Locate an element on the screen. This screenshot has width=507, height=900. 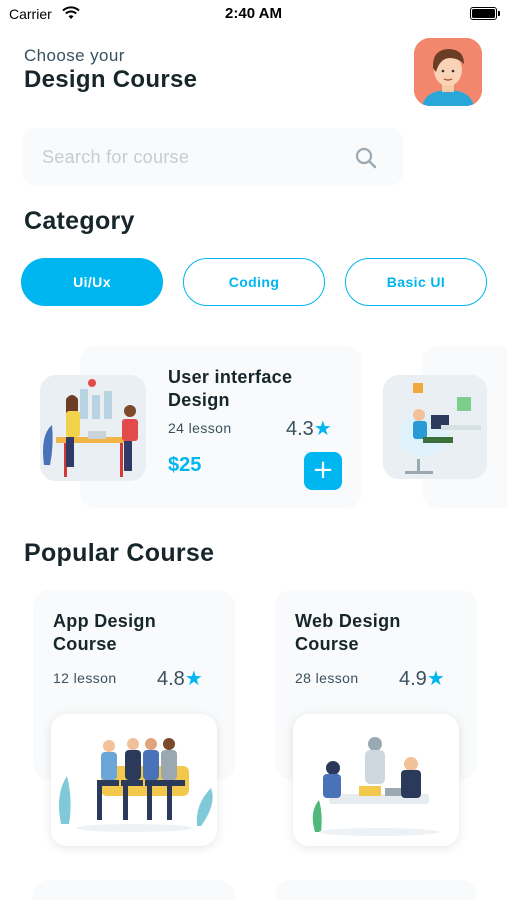
course-thumbnail-next is located at coordinates (435, 427).